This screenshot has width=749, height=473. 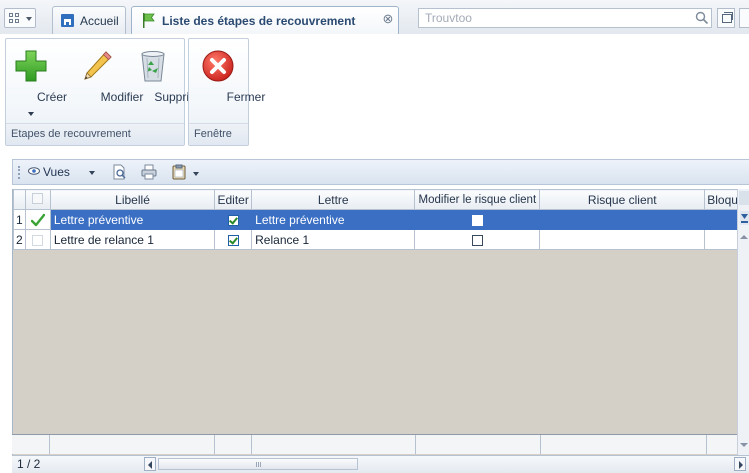 I want to click on tab-collection-steps: Liste des étapes de recouvrement ⊗, so click(x=265, y=20).